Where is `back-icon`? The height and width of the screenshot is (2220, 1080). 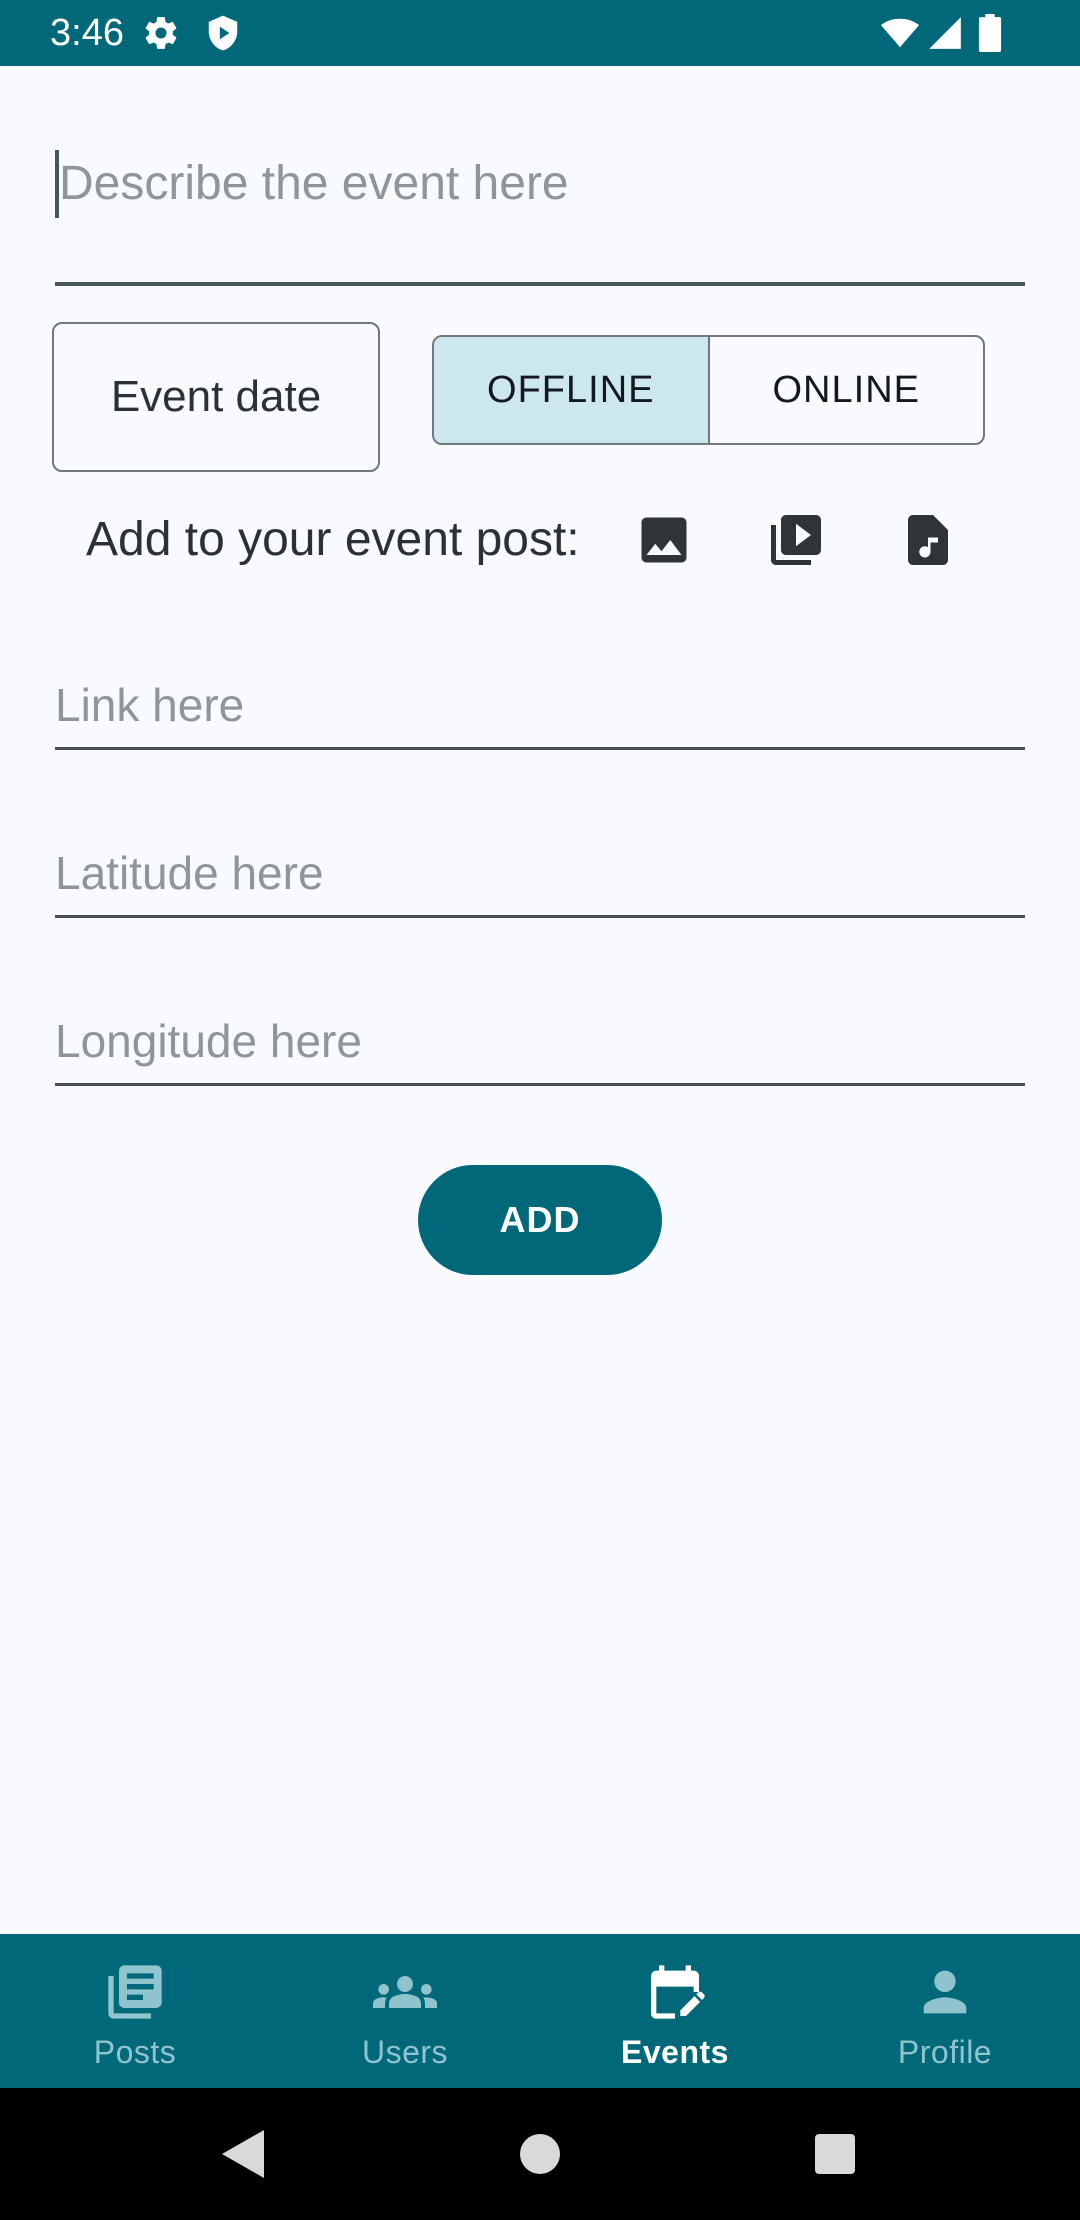
back-icon is located at coordinates (243, 2156).